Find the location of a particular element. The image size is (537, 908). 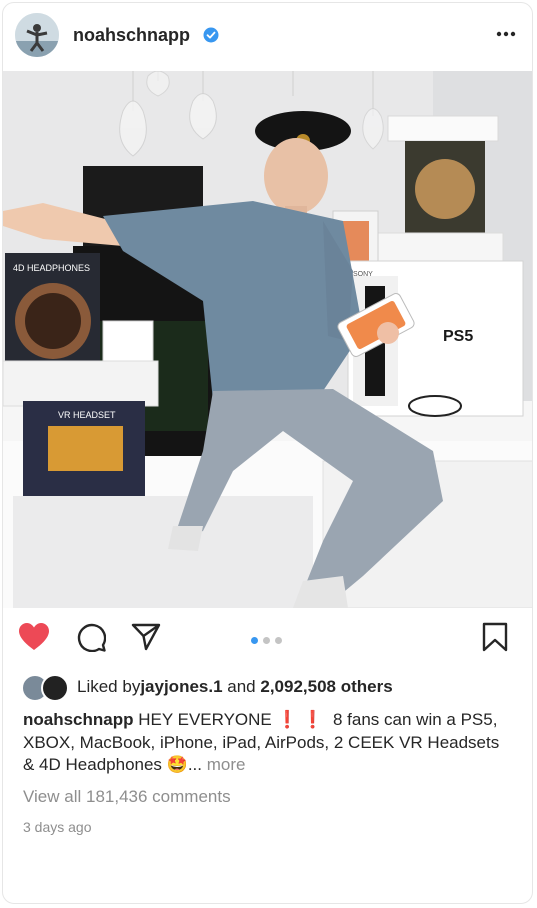

share-button is located at coordinates (146, 639).